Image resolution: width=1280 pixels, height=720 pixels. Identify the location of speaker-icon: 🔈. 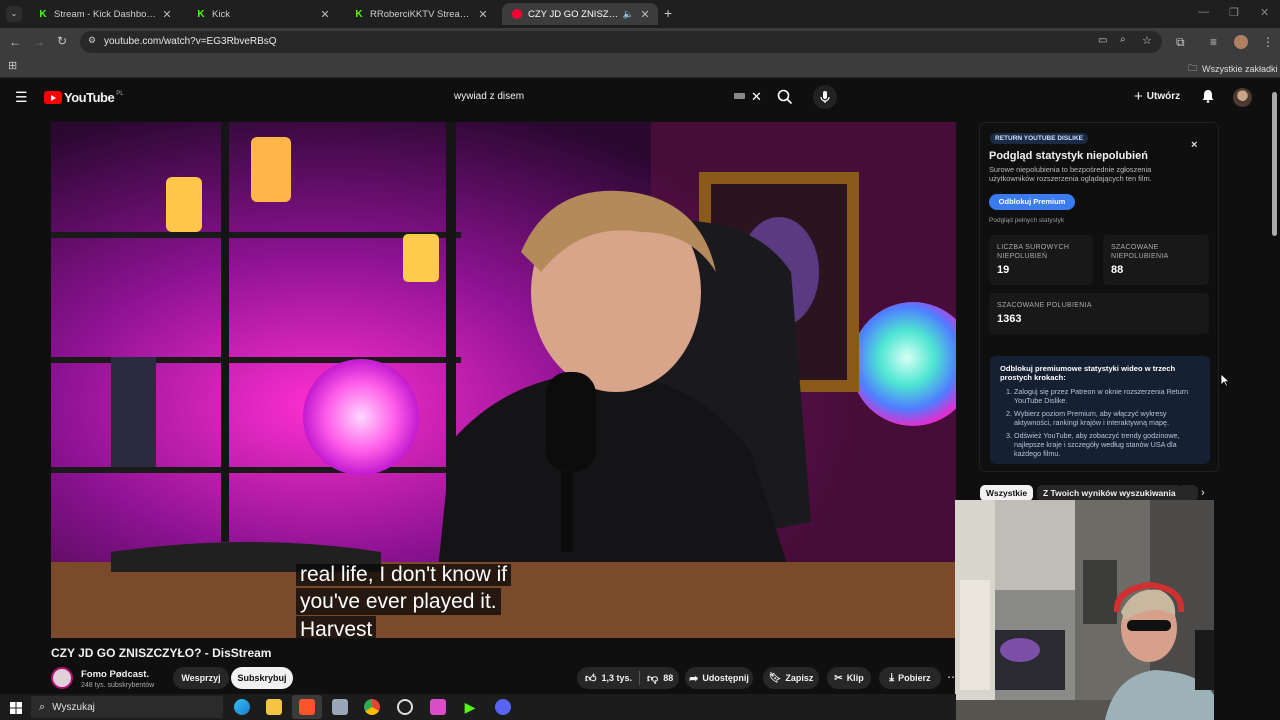
(628, 14).